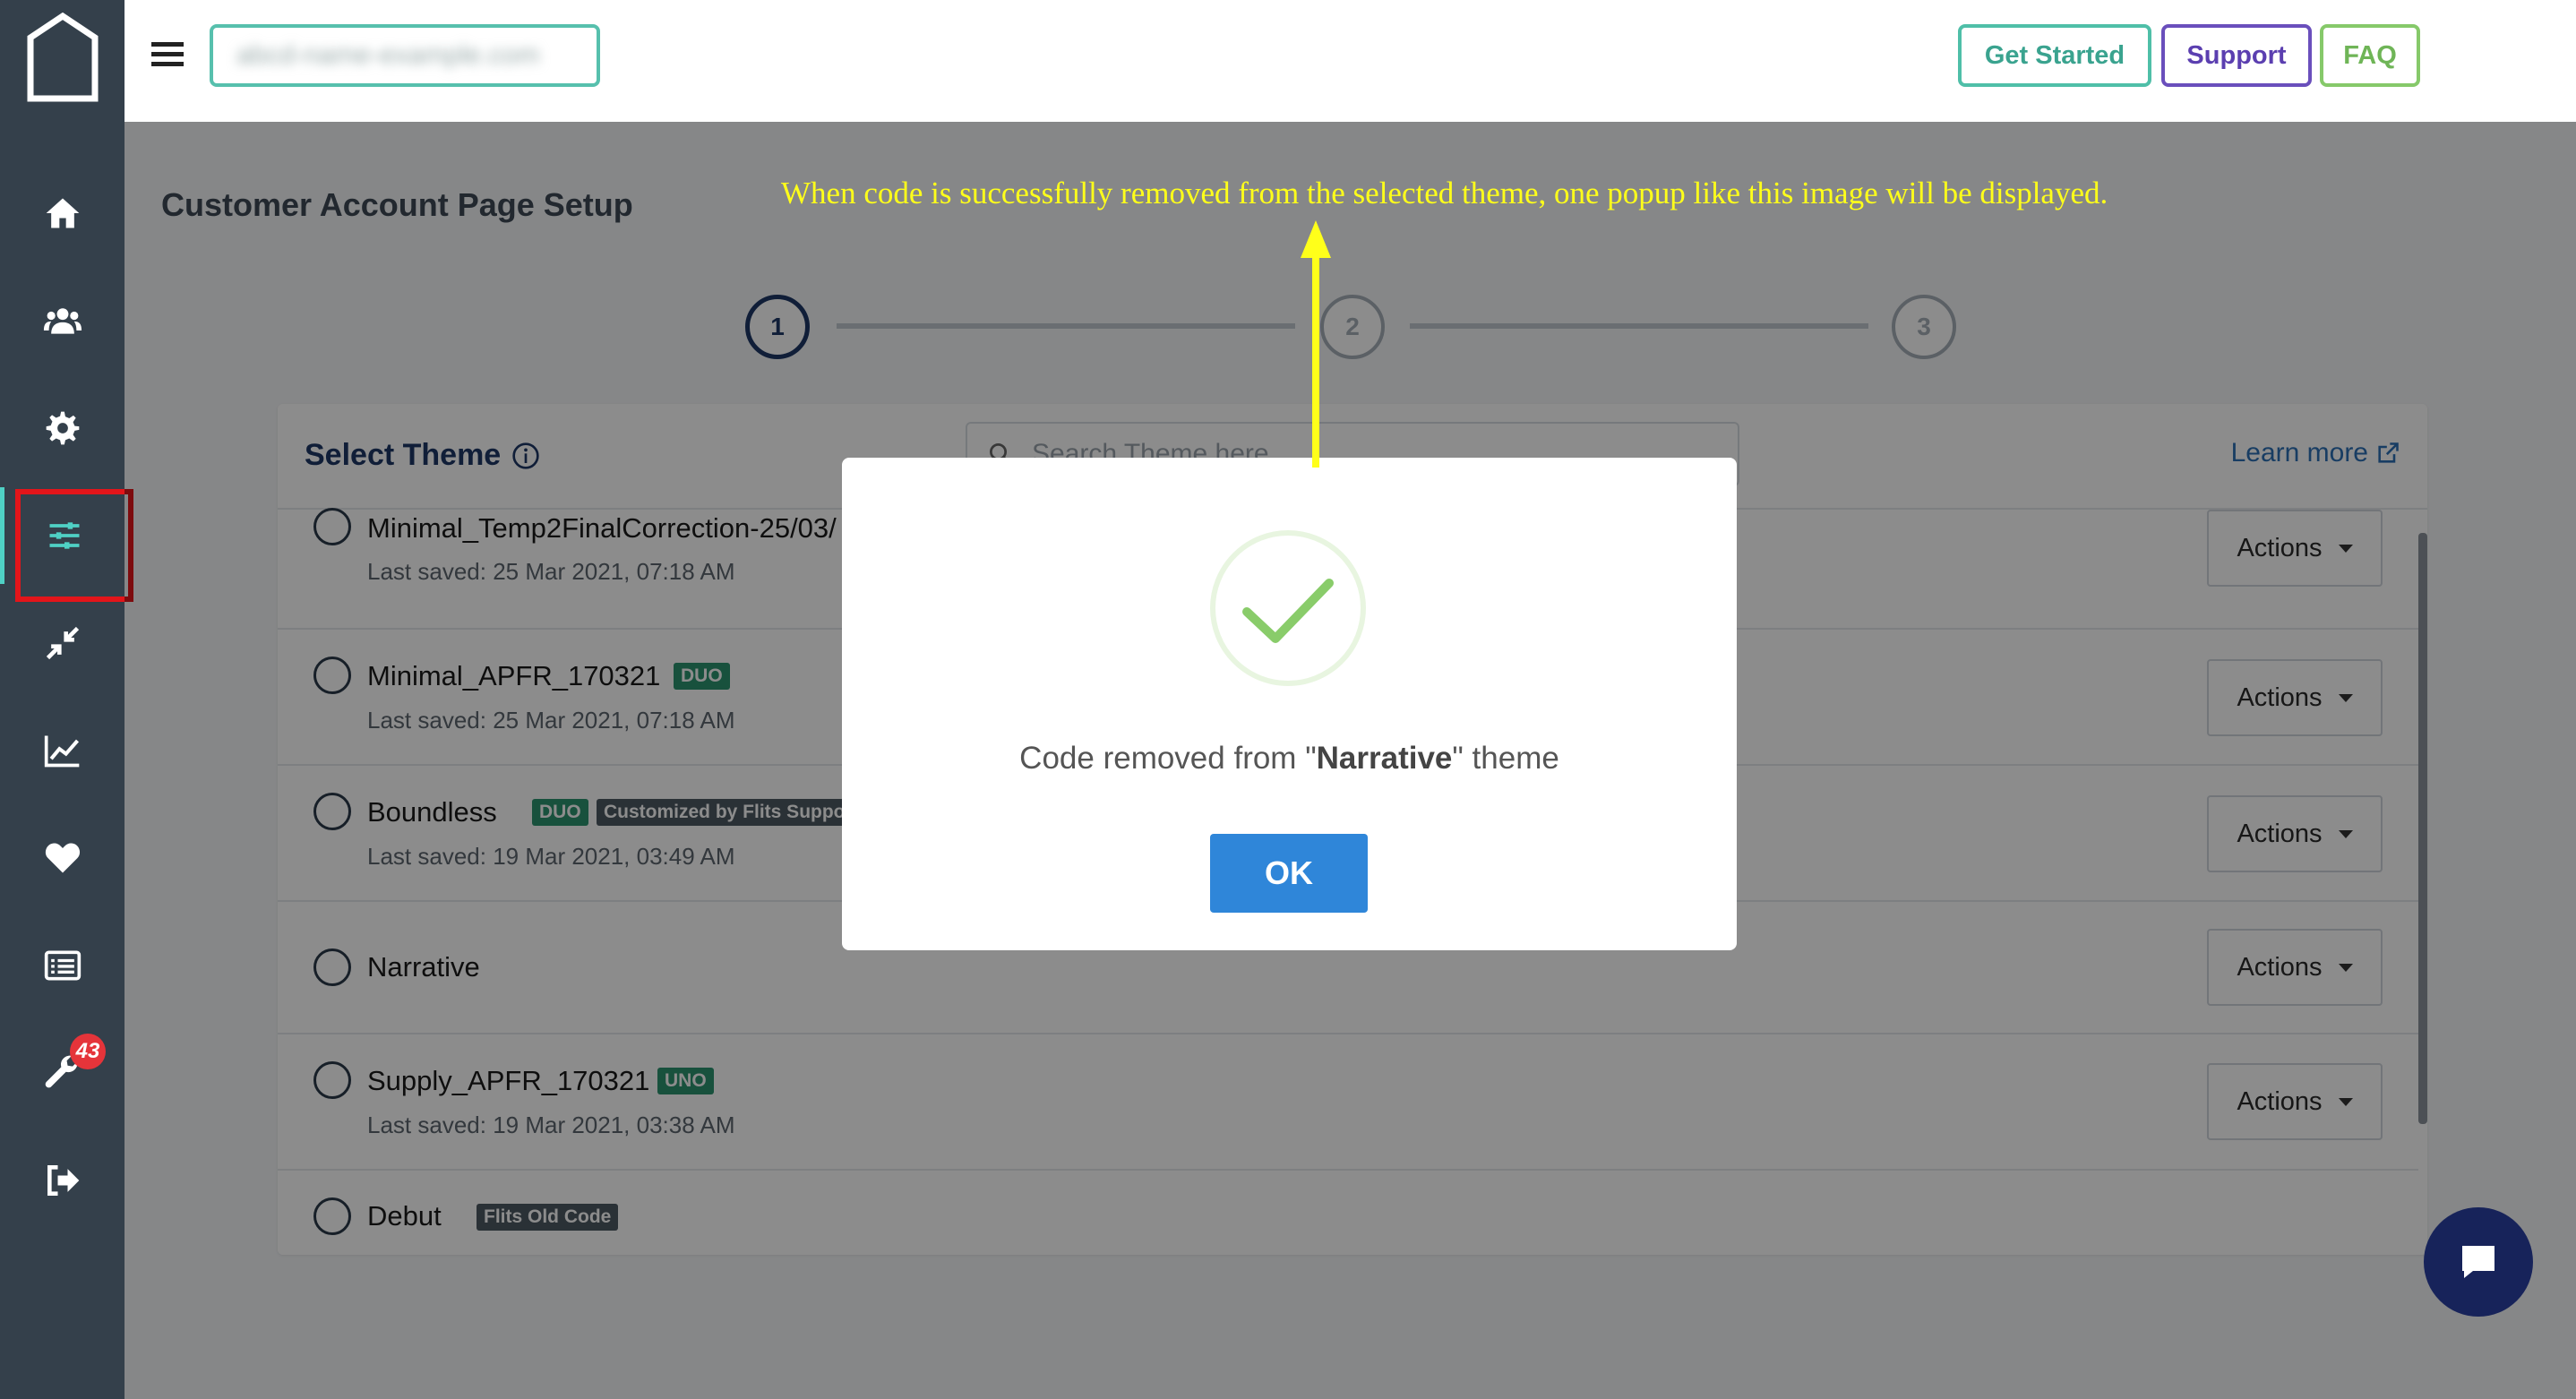 The image size is (2576, 1399). What do you see at coordinates (62, 57) in the screenshot?
I see `app-logo` at bounding box center [62, 57].